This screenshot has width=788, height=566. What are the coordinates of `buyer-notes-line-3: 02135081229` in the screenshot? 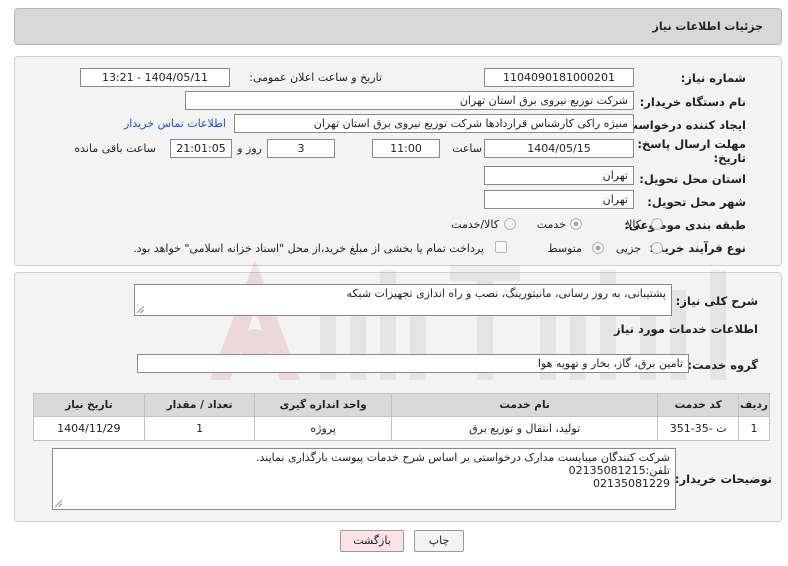 It's located at (631, 483).